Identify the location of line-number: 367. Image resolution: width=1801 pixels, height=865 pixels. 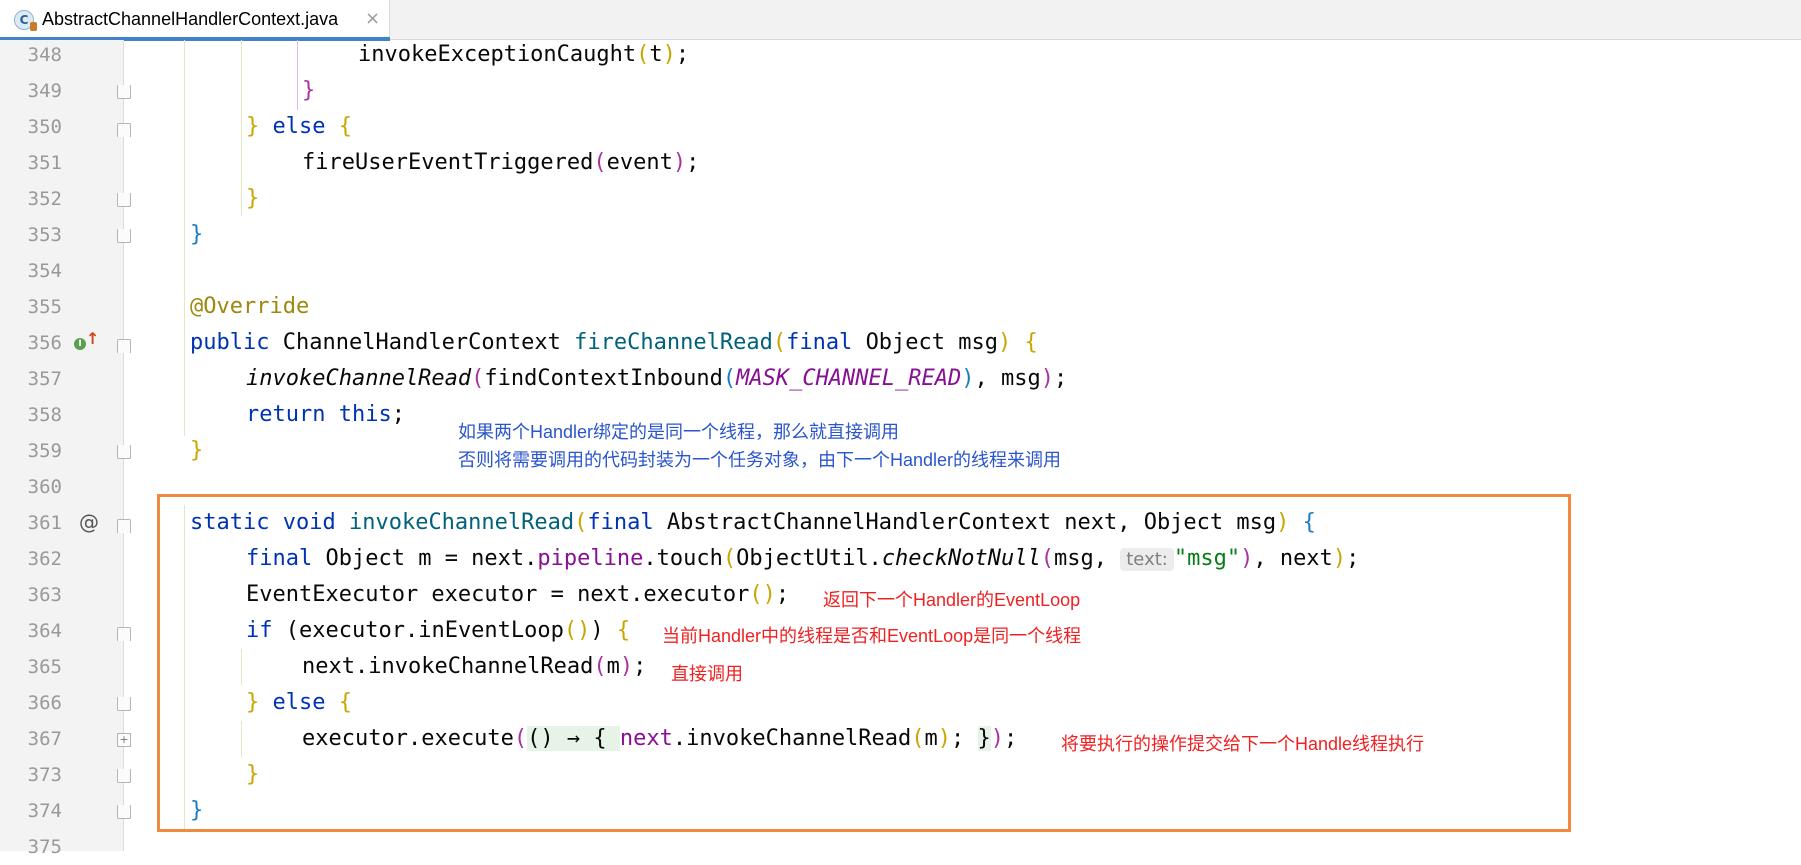
(44, 739).